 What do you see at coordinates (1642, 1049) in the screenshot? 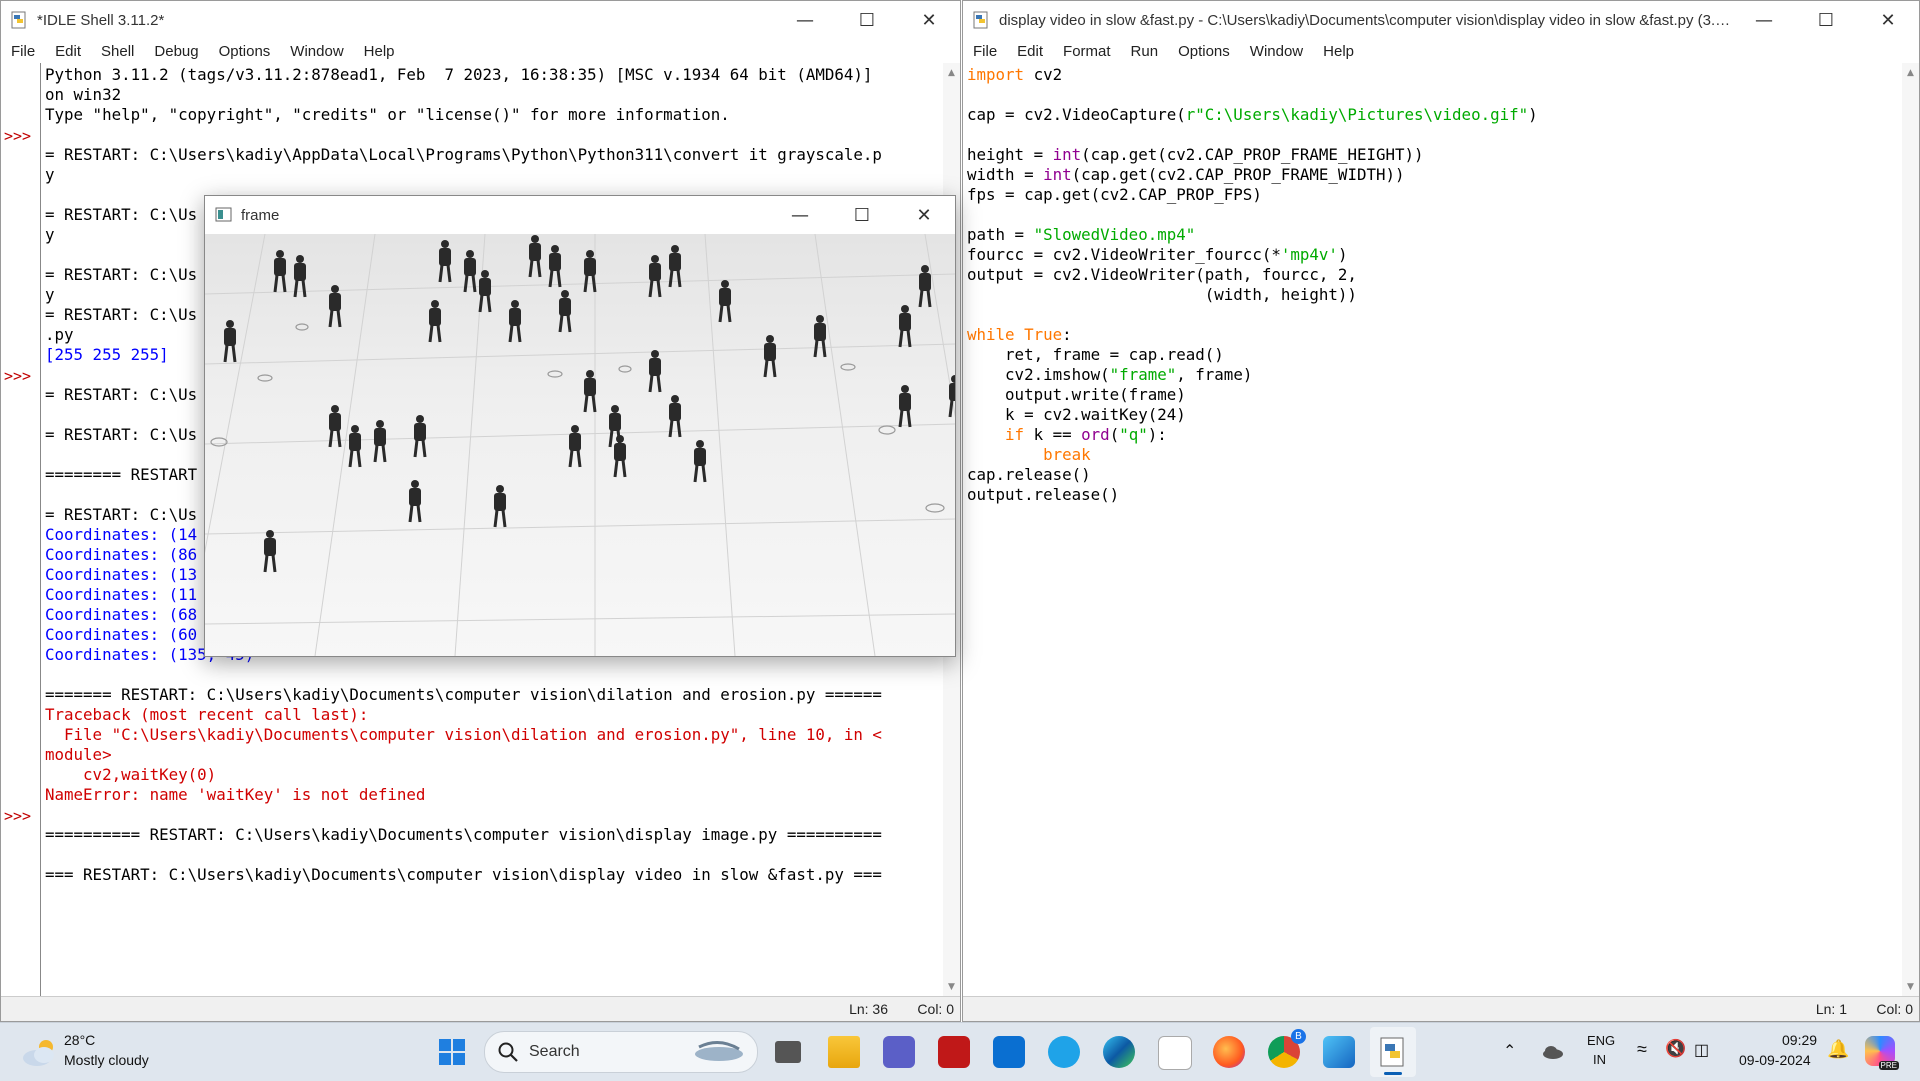
I see `wifi-icon: ≈` at bounding box center [1642, 1049].